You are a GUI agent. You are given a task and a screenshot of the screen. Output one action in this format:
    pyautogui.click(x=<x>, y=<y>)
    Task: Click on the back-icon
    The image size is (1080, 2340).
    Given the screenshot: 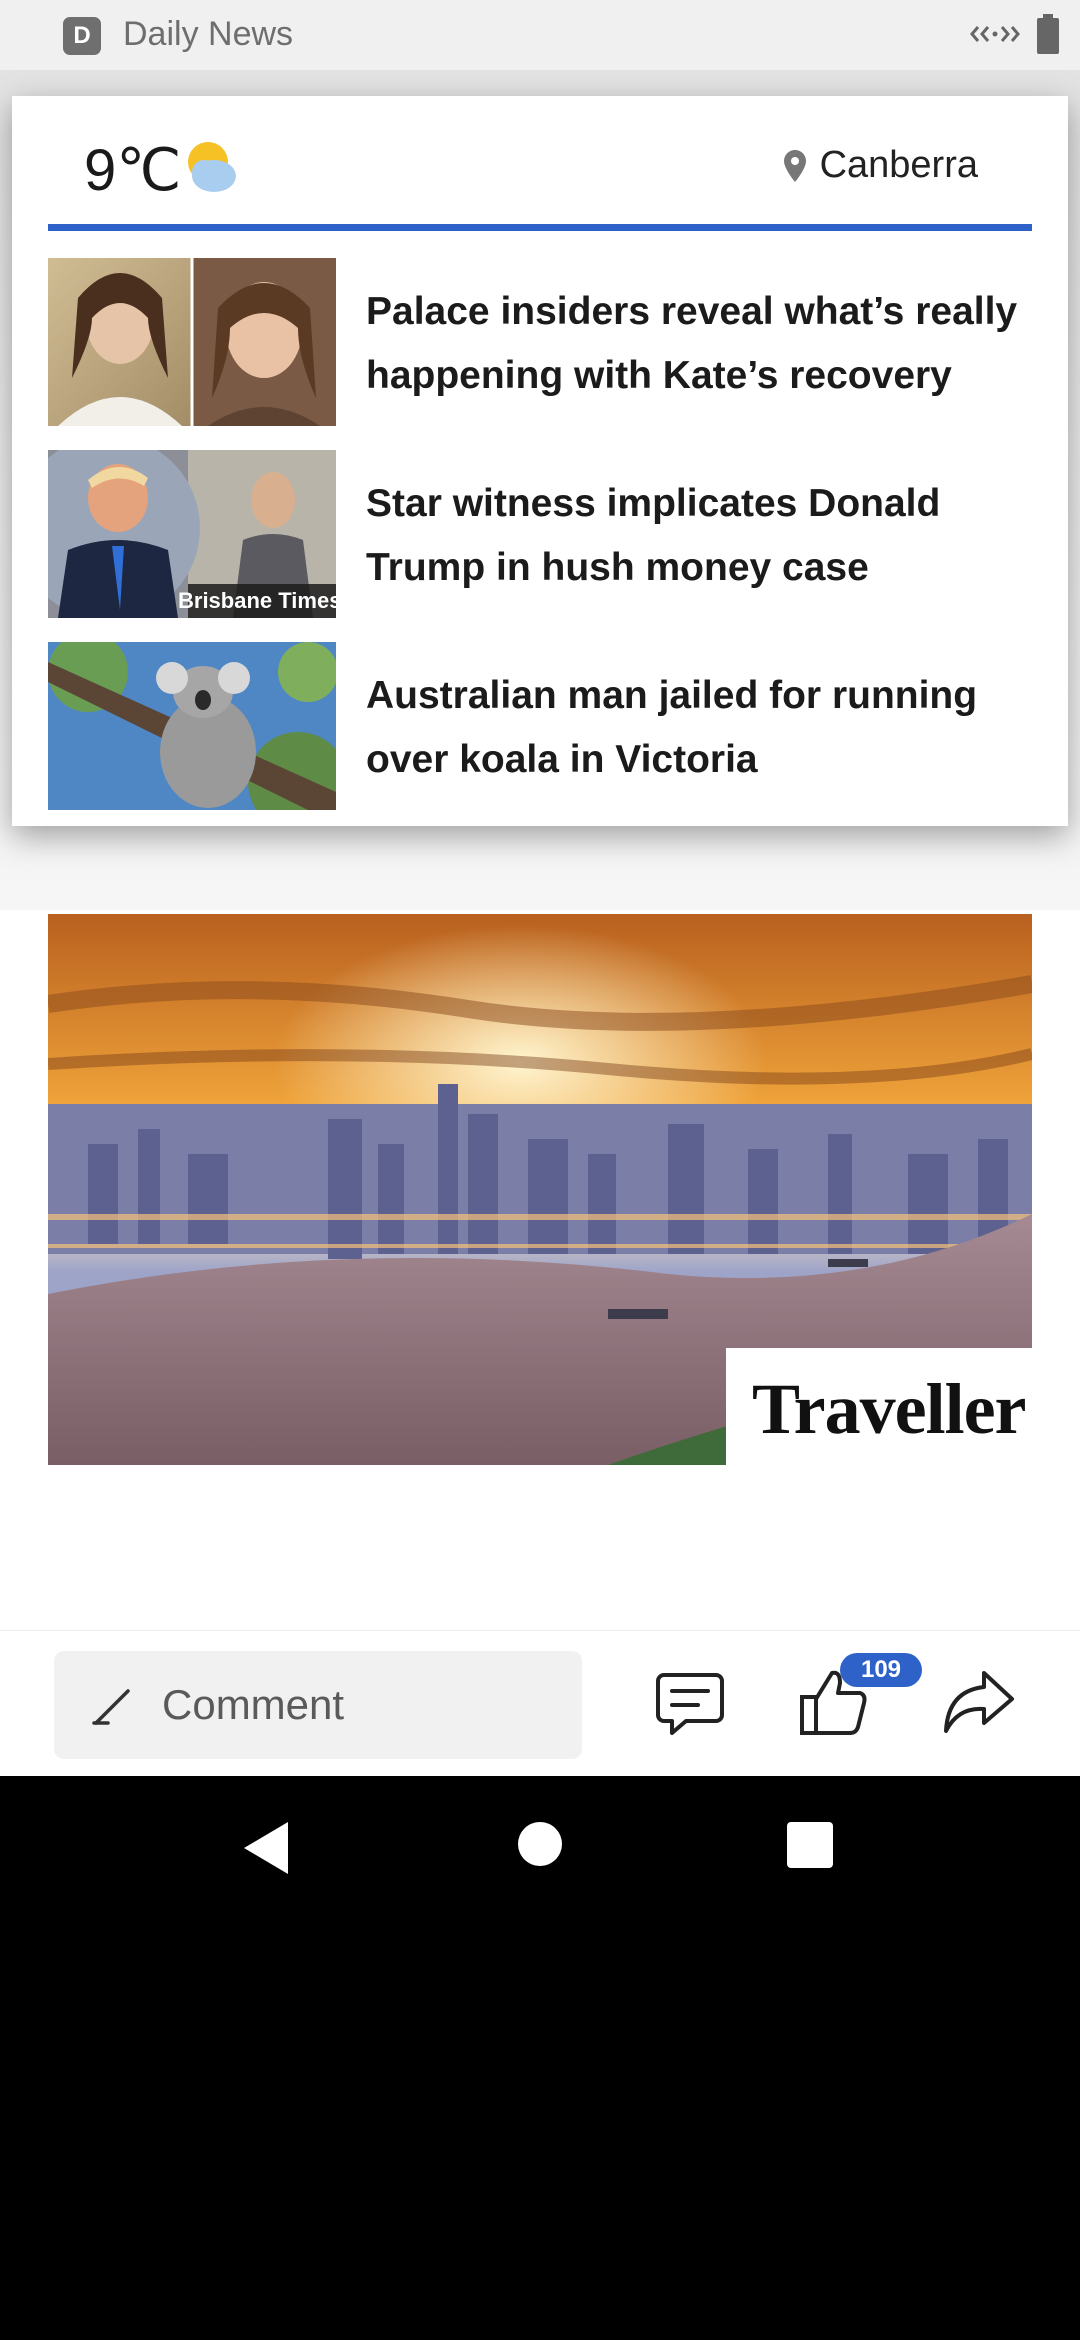 What is the action you would take?
    pyautogui.click(x=266, y=1848)
    